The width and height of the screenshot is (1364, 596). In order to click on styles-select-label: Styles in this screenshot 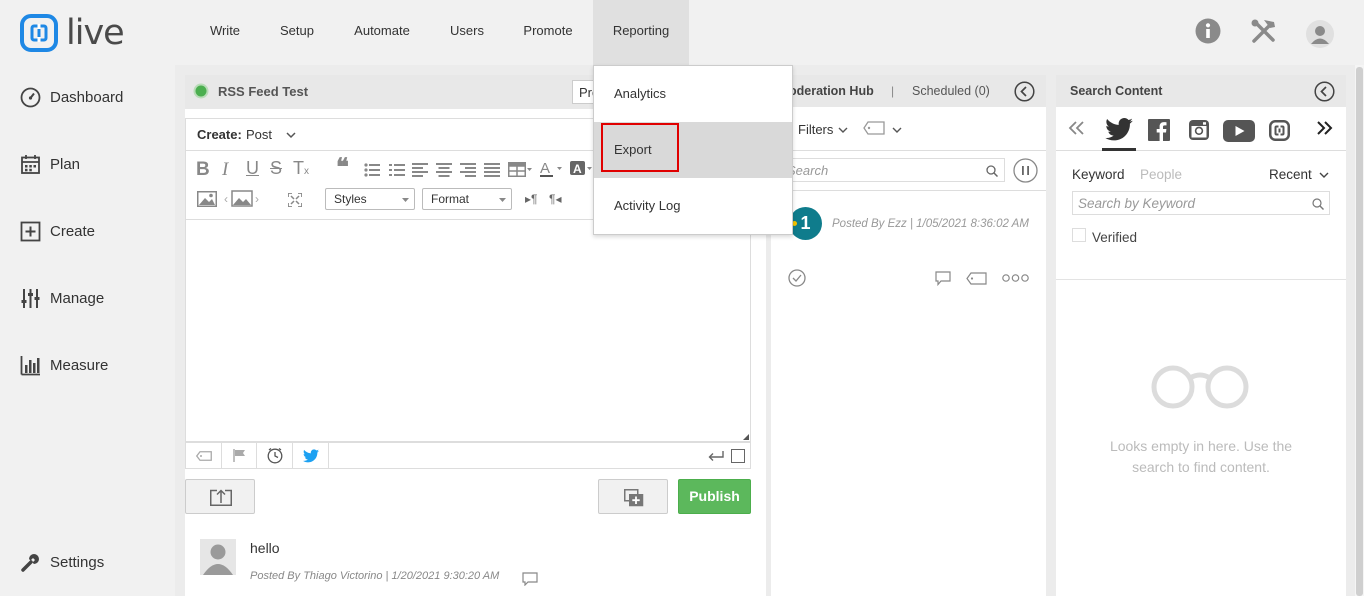, I will do `click(350, 199)`.